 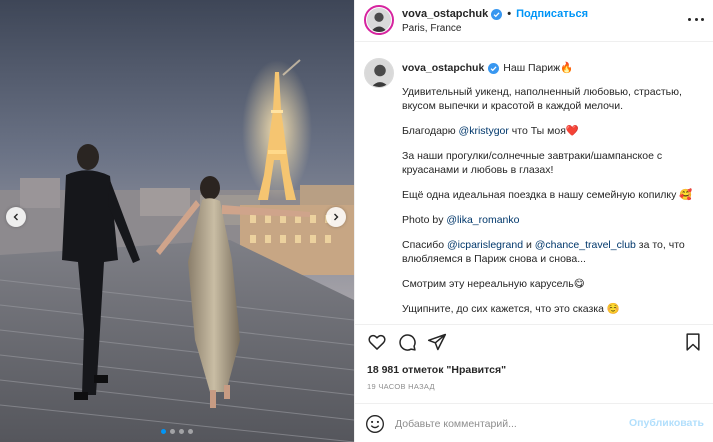 What do you see at coordinates (538, 68) in the screenshot?
I see `caption-headline: Наш Париж🔥` at bounding box center [538, 68].